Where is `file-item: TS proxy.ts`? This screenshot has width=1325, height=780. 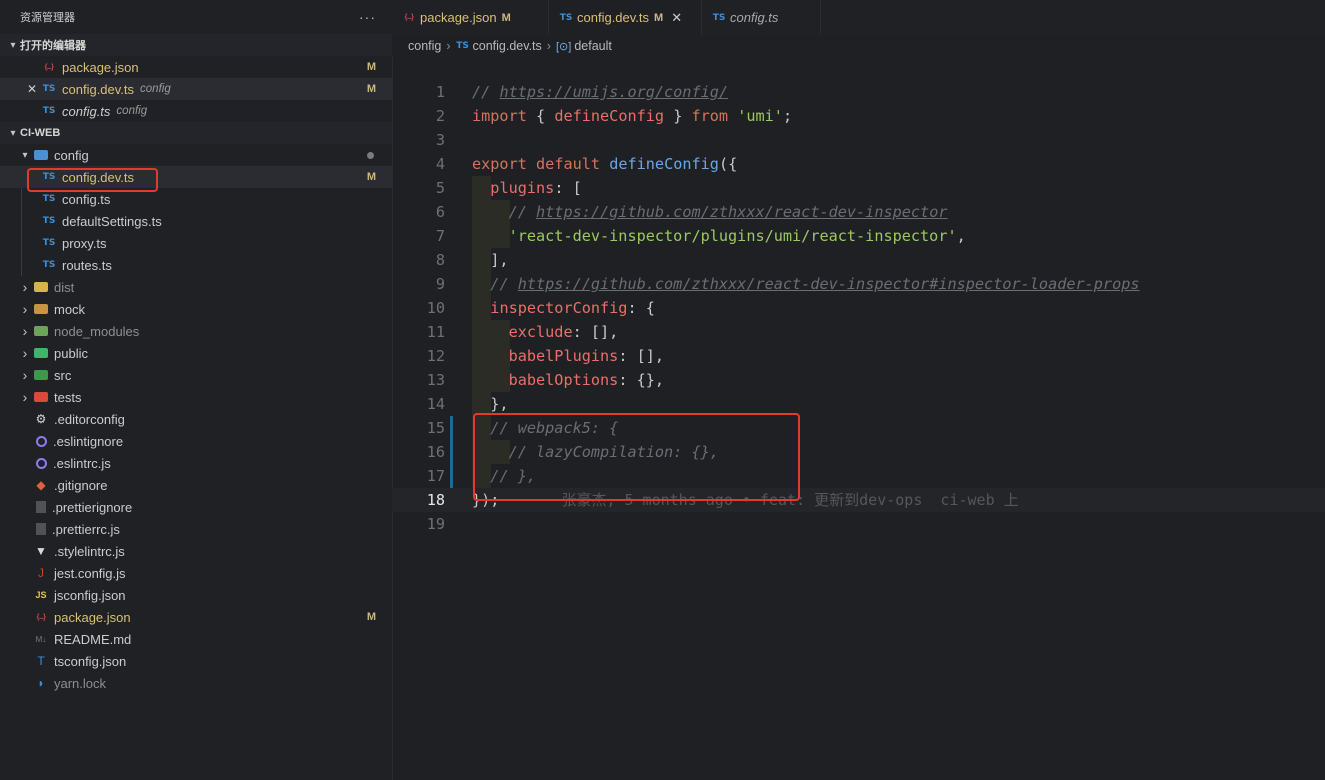
file-item: TS proxy.ts is located at coordinates (196, 243).